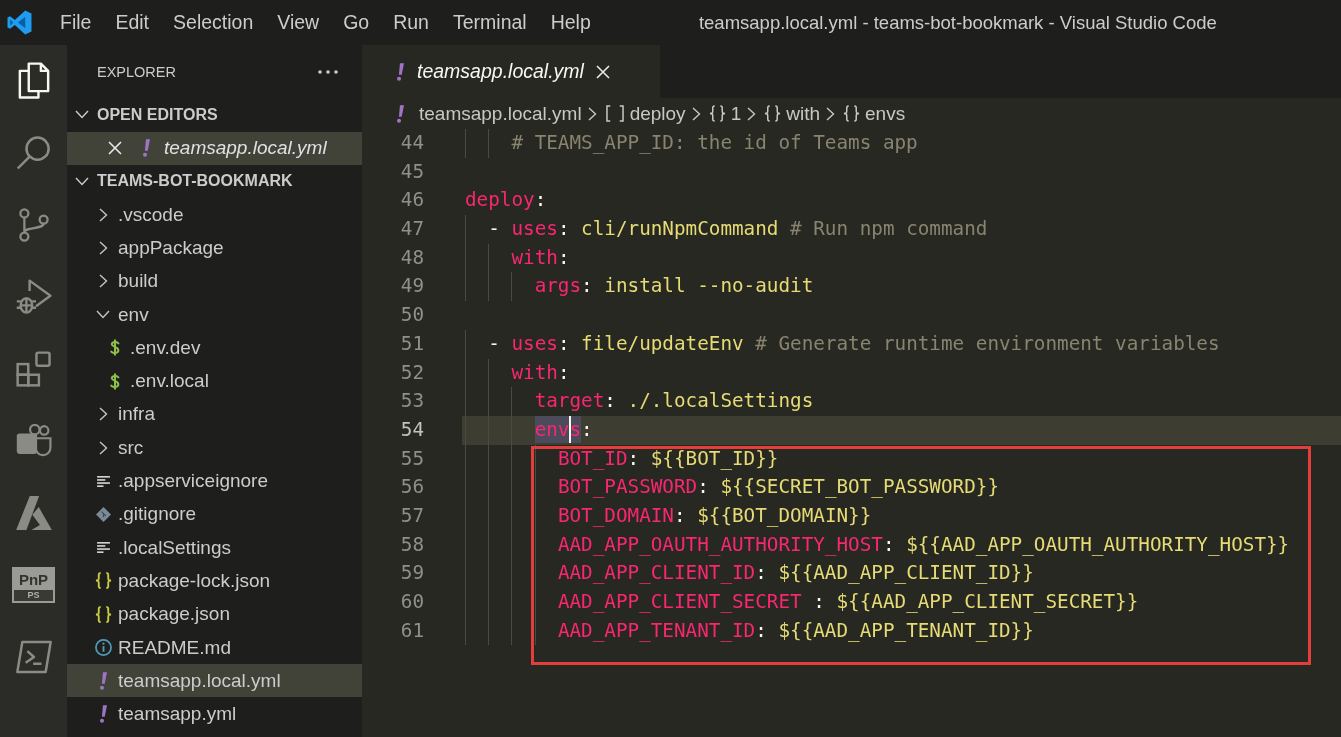 The height and width of the screenshot is (737, 1341). I want to click on line-number: 52, so click(411, 372).